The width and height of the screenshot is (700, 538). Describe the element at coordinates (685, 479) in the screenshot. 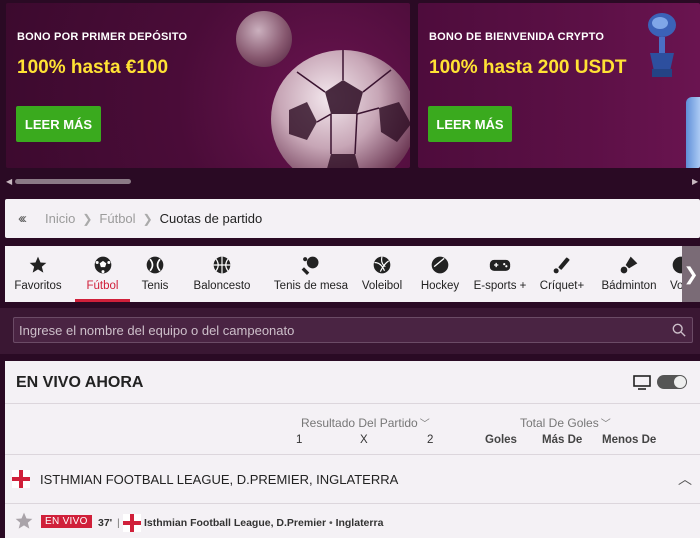

I see `chevron-up-icon: ︿` at that location.